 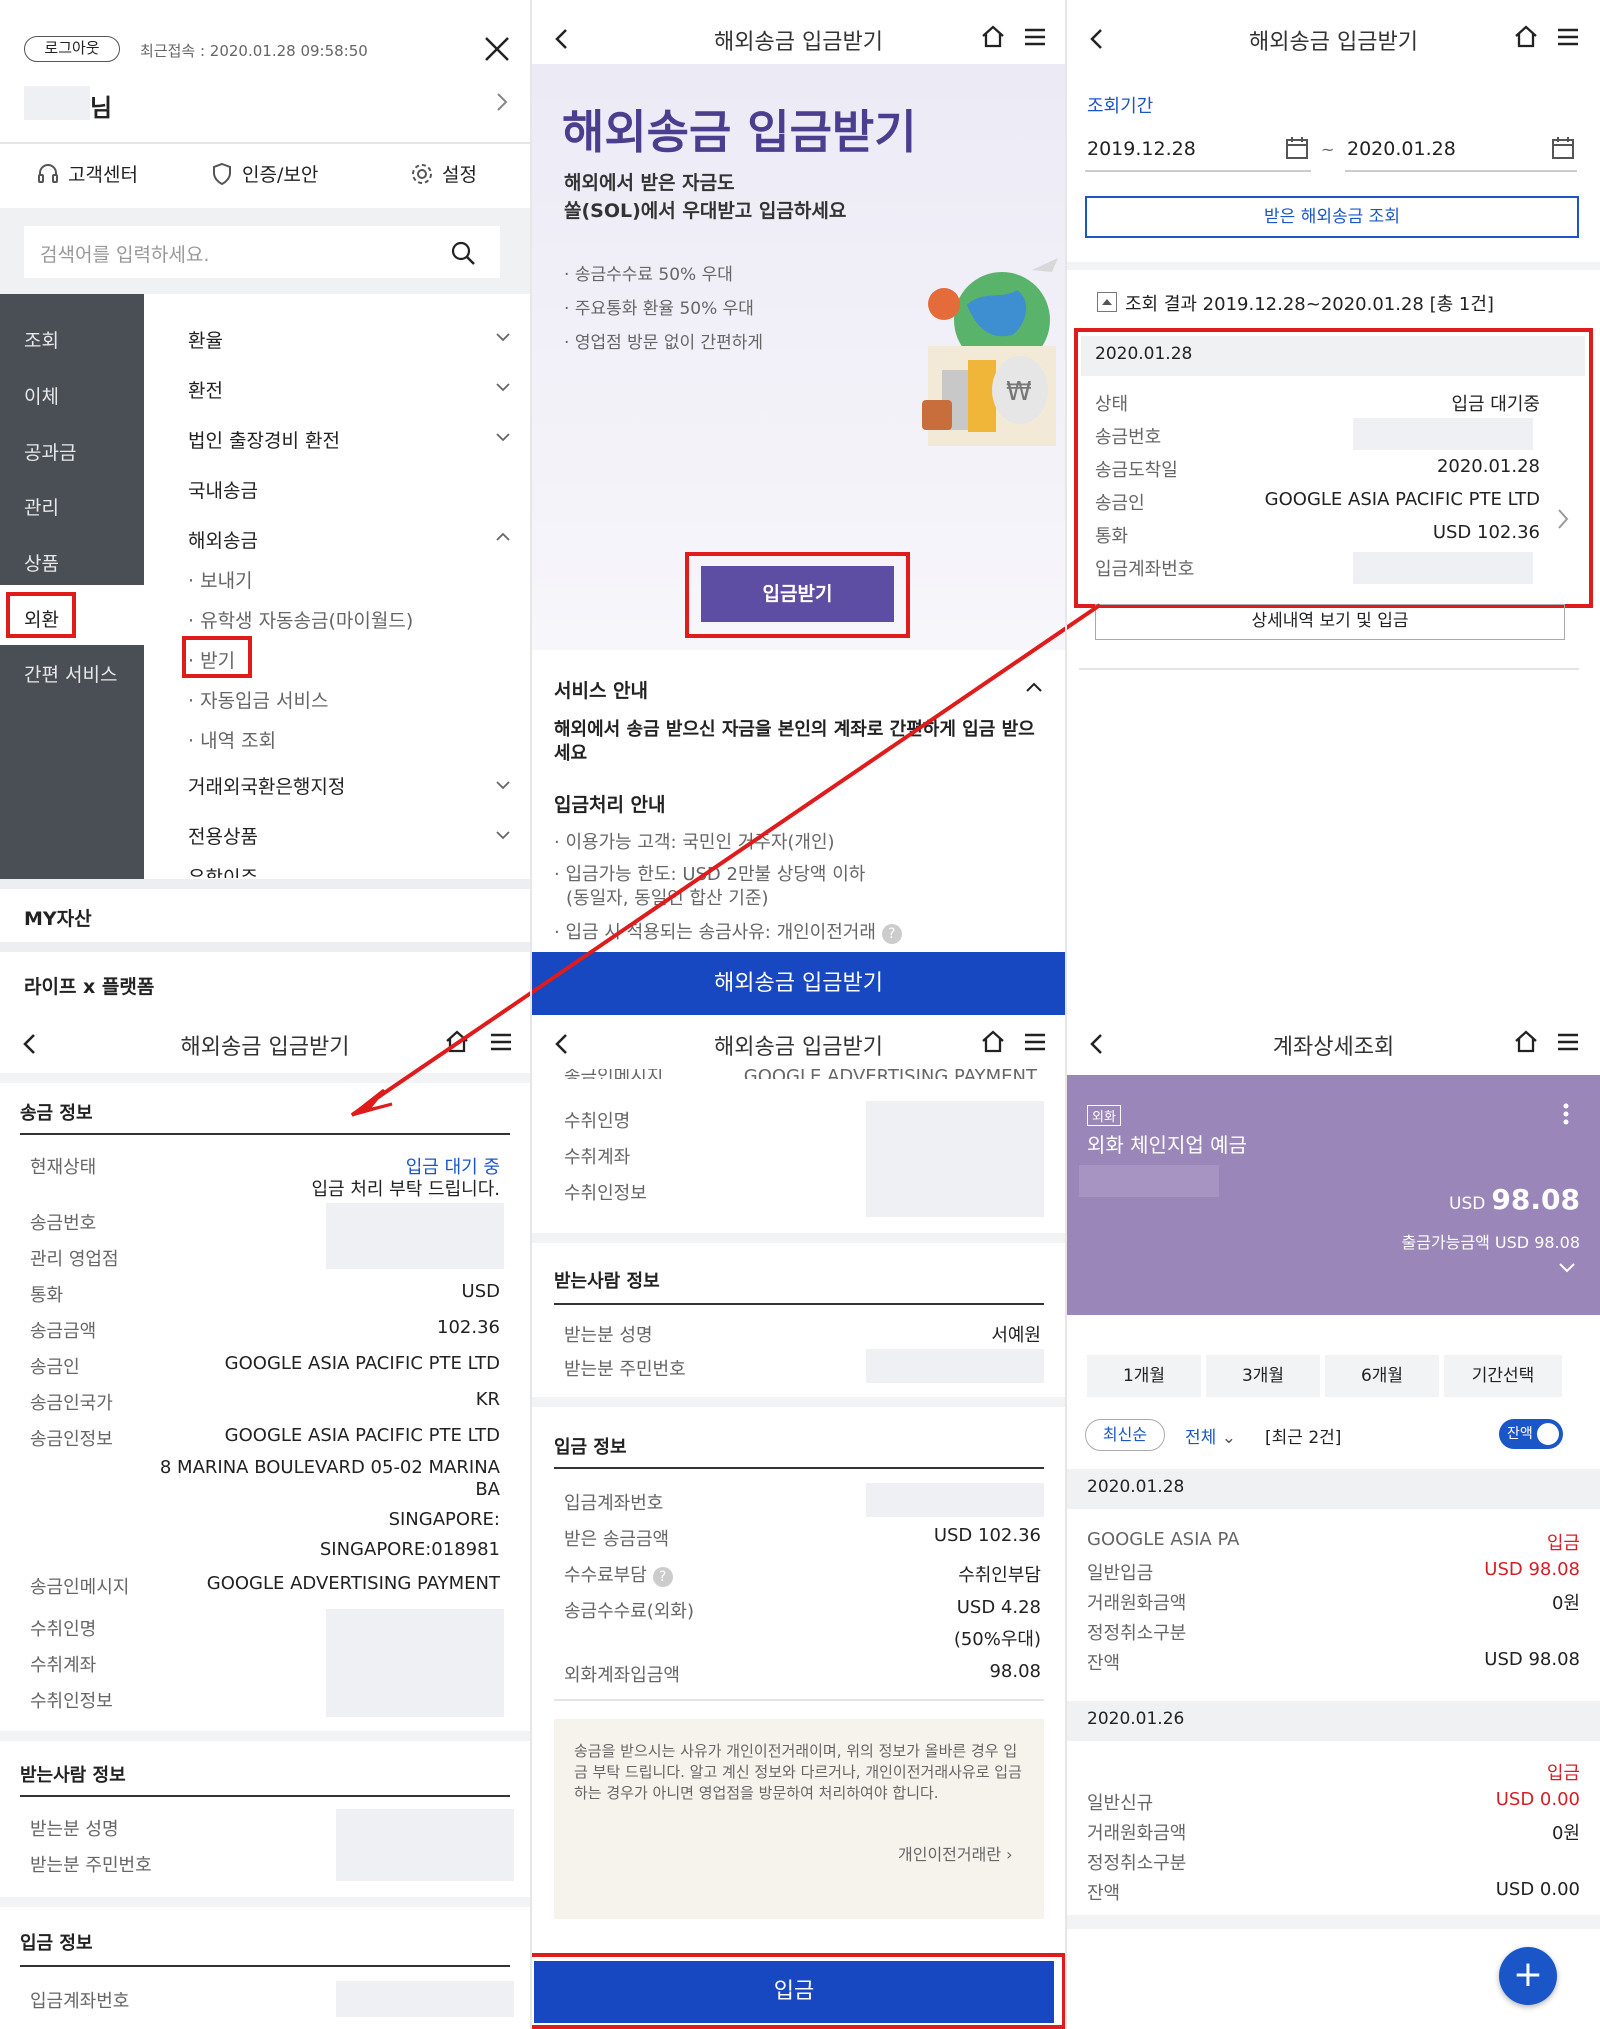 I want to click on deposit-button: 입금, so click(x=794, y=1992).